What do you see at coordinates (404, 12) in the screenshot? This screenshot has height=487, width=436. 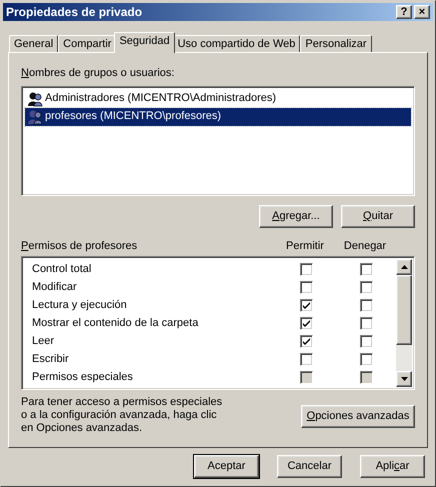 I see `help-button: ?` at bounding box center [404, 12].